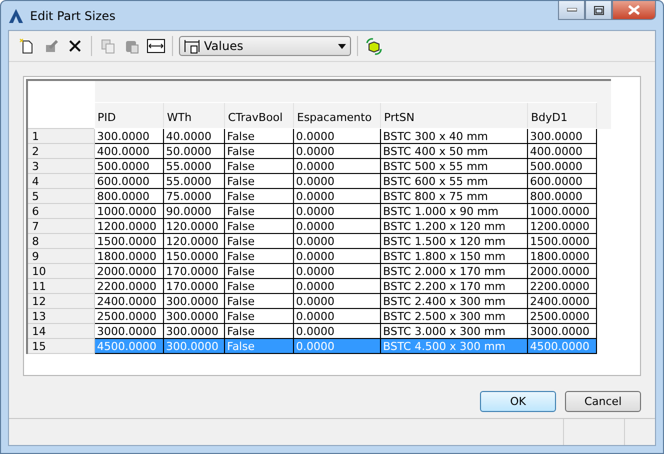  What do you see at coordinates (156, 46) in the screenshot?
I see `column-width-icon` at bounding box center [156, 46].